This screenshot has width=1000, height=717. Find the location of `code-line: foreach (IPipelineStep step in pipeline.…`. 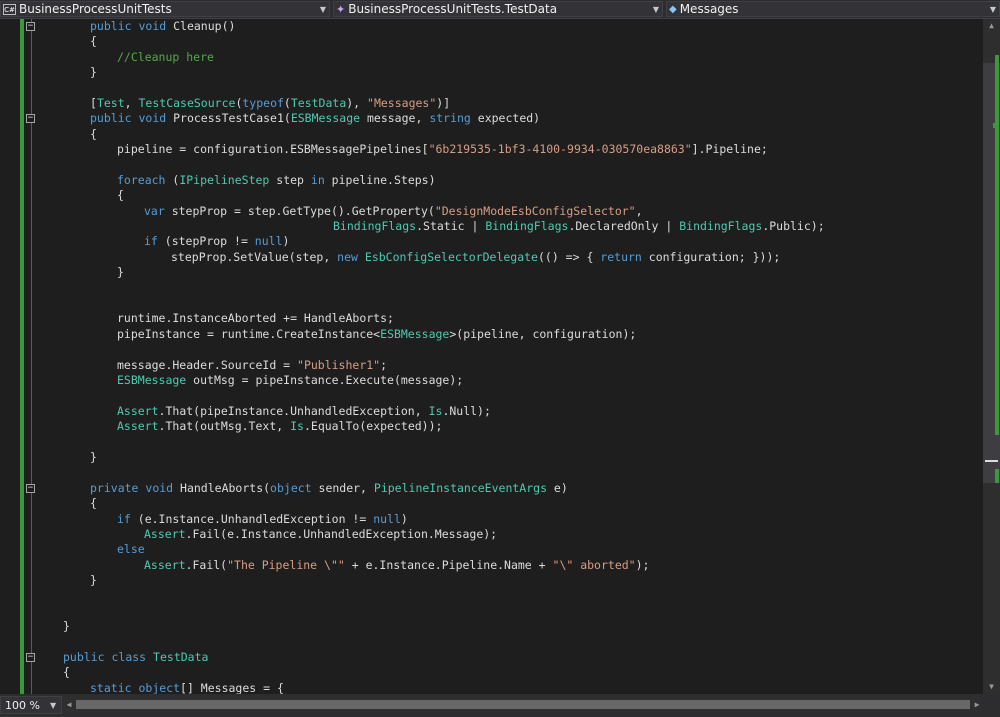

code-line: foreach (IPipelineStep step in pipeline.… is located at coordinates (509, 180).